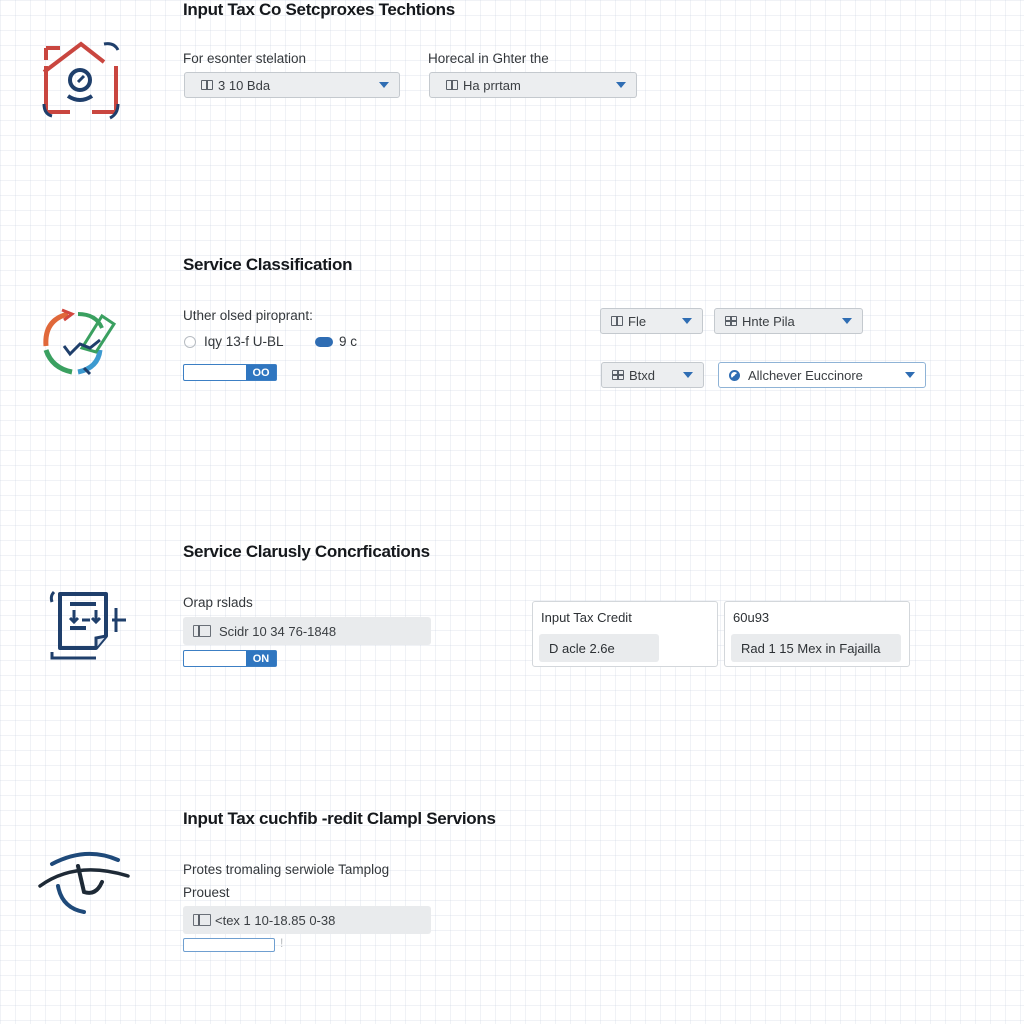 This screenshot has width=1024, height=1024. Describe the element at coordinates (324, 342) in the screenshot. I see `pill-toggle` at that location.